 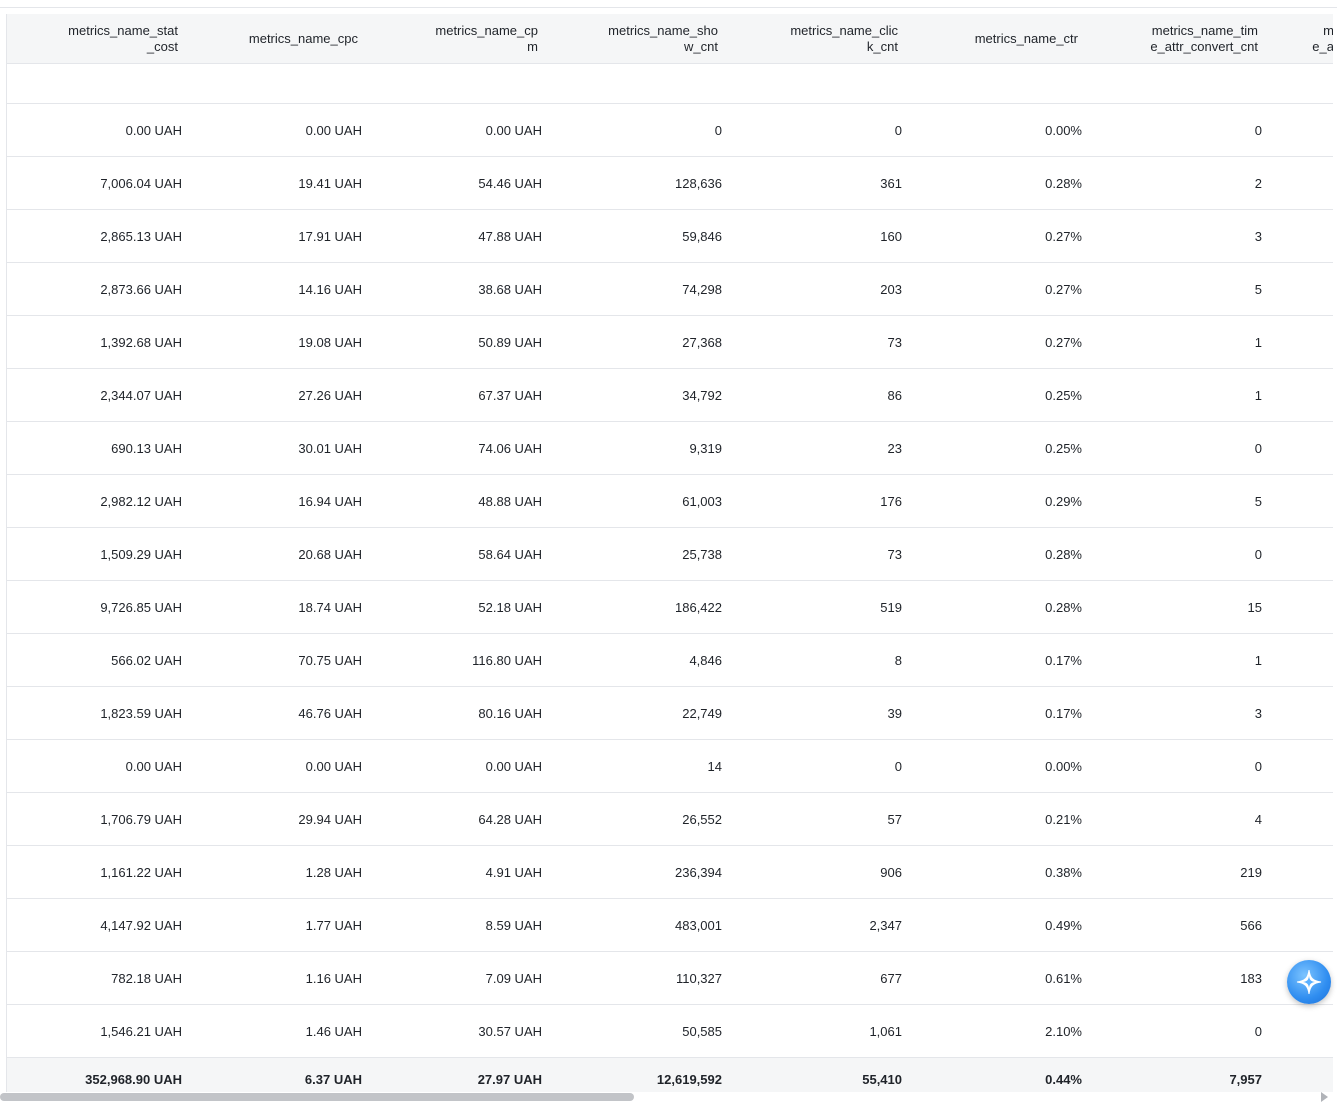 I want to click on cell-time-attr-convert-cnt: 1, so click(x=1258, y=395).